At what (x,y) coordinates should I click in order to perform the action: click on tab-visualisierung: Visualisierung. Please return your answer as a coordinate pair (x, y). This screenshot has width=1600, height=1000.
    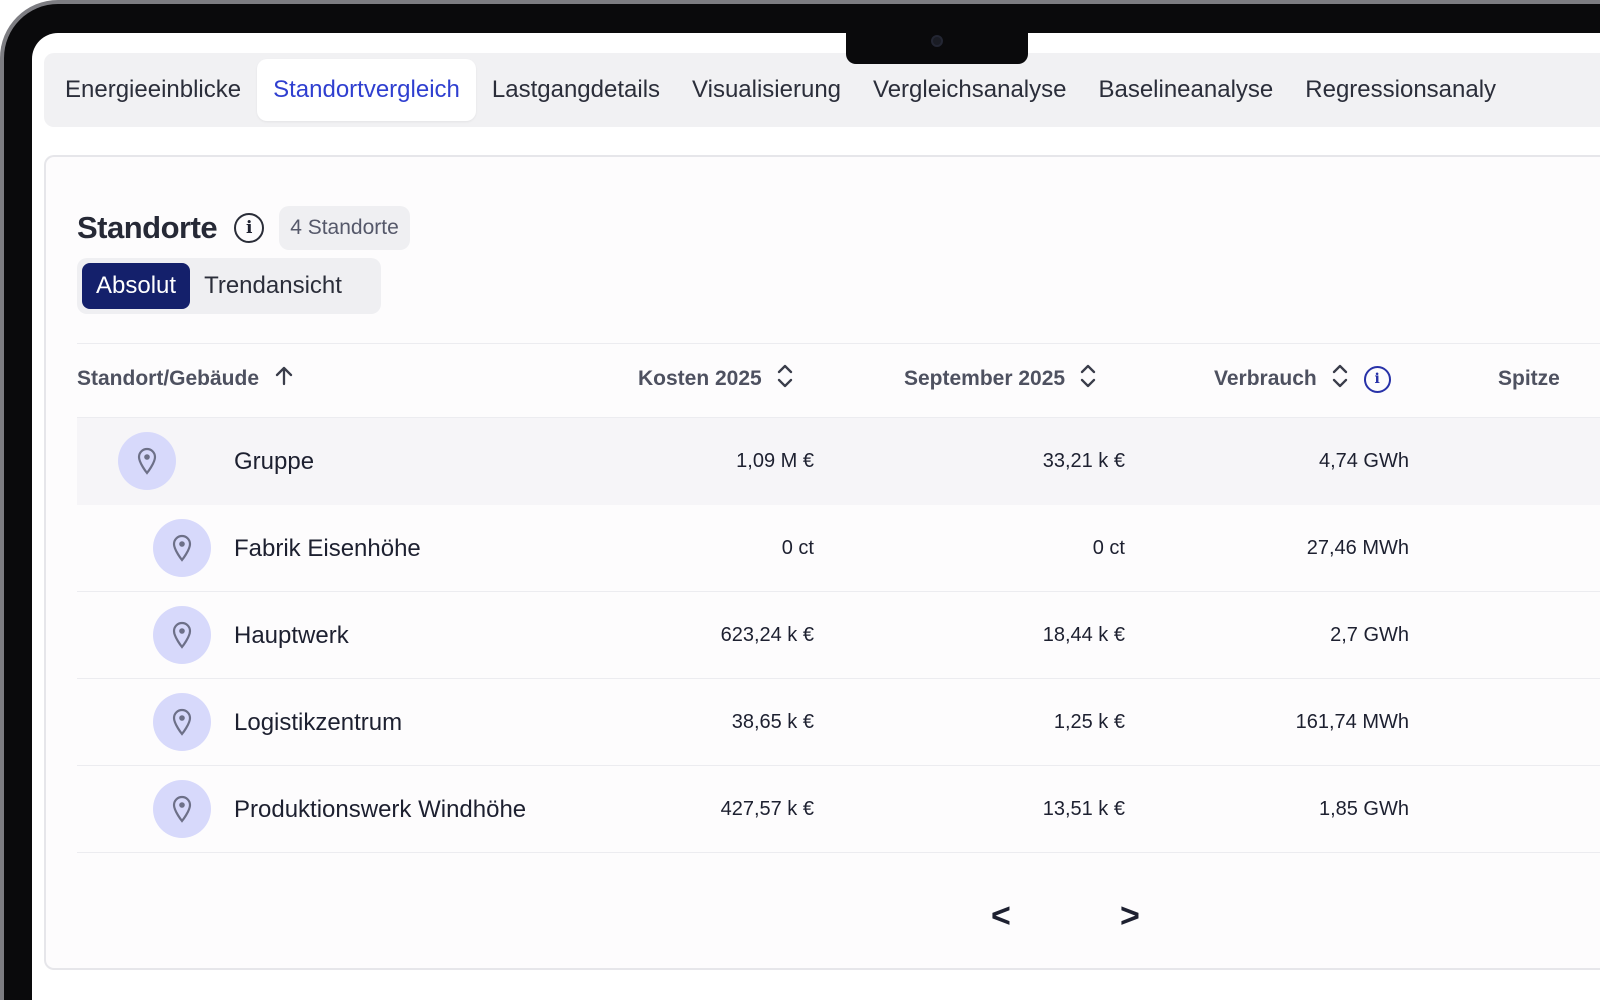
    Looking at the image, I should click on (766, 90).